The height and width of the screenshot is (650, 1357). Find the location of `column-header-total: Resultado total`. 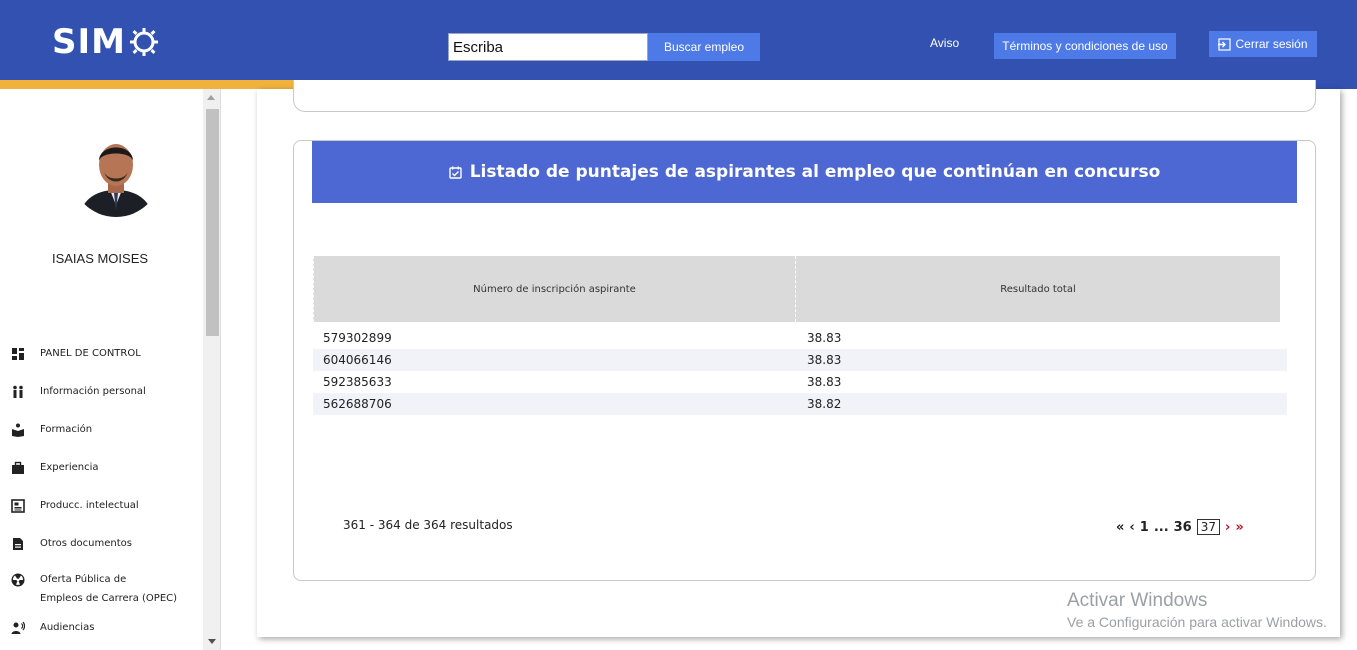

column-header-total: Resultado total is located at coordinates (1038, 289).